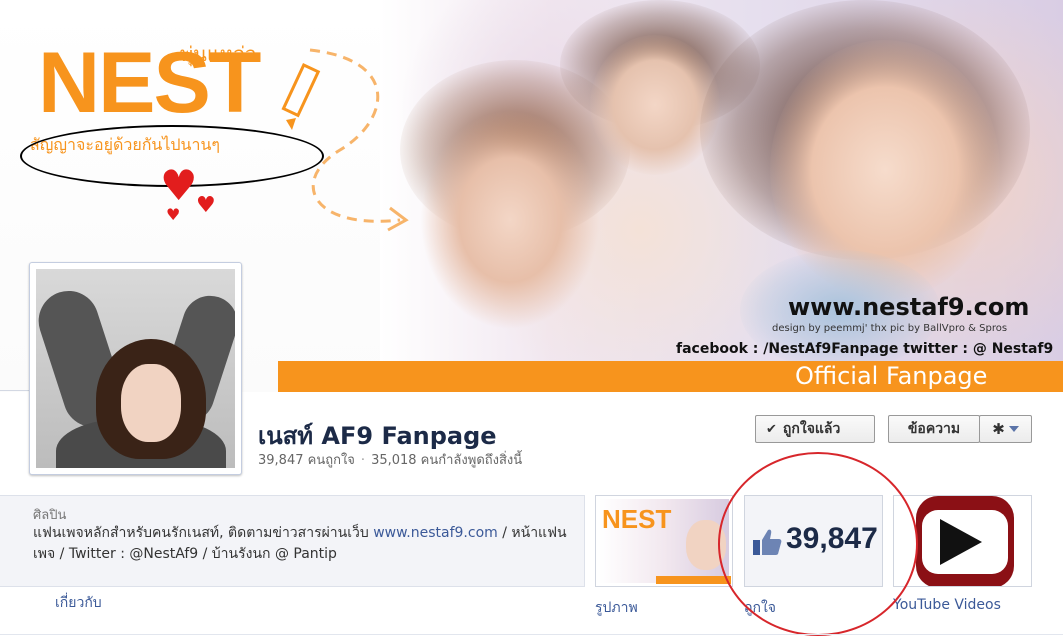  Describe the element at coordinates (909, 307) in the screenshot. I see `cover-website: www.nestaf9.com` at that location.